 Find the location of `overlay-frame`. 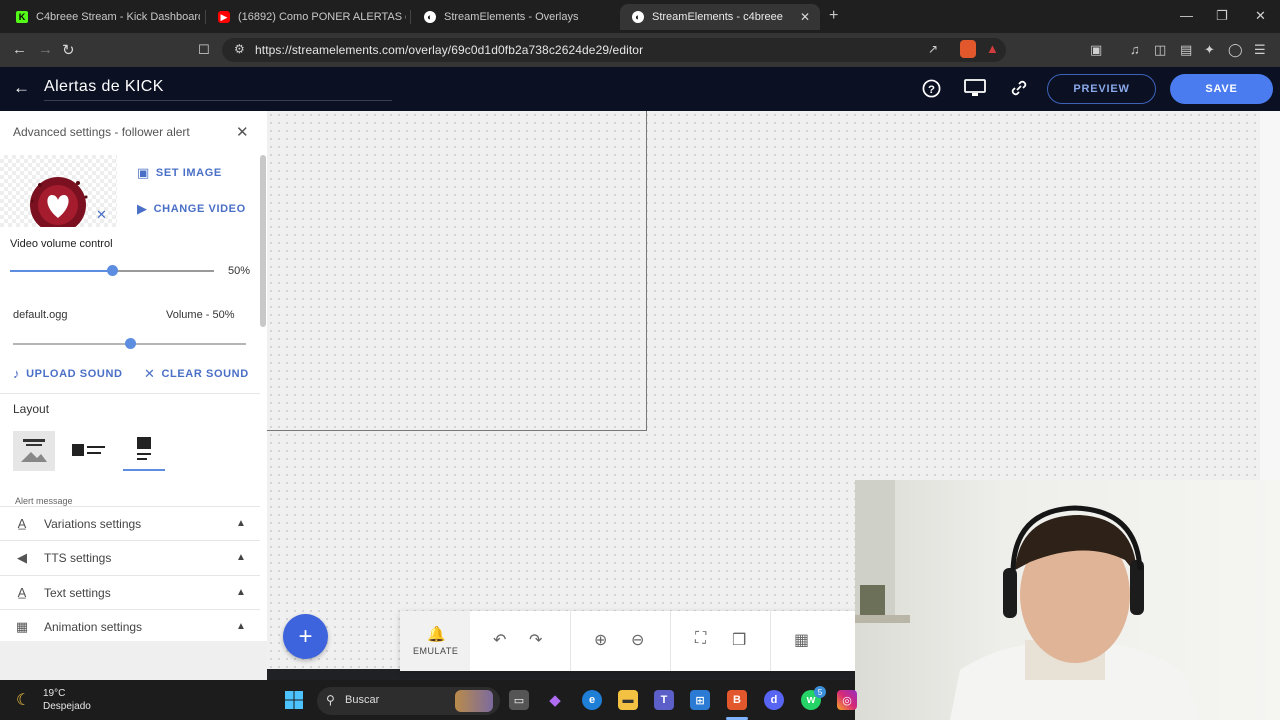

overlay-frame is located at coordinates (457, 271).